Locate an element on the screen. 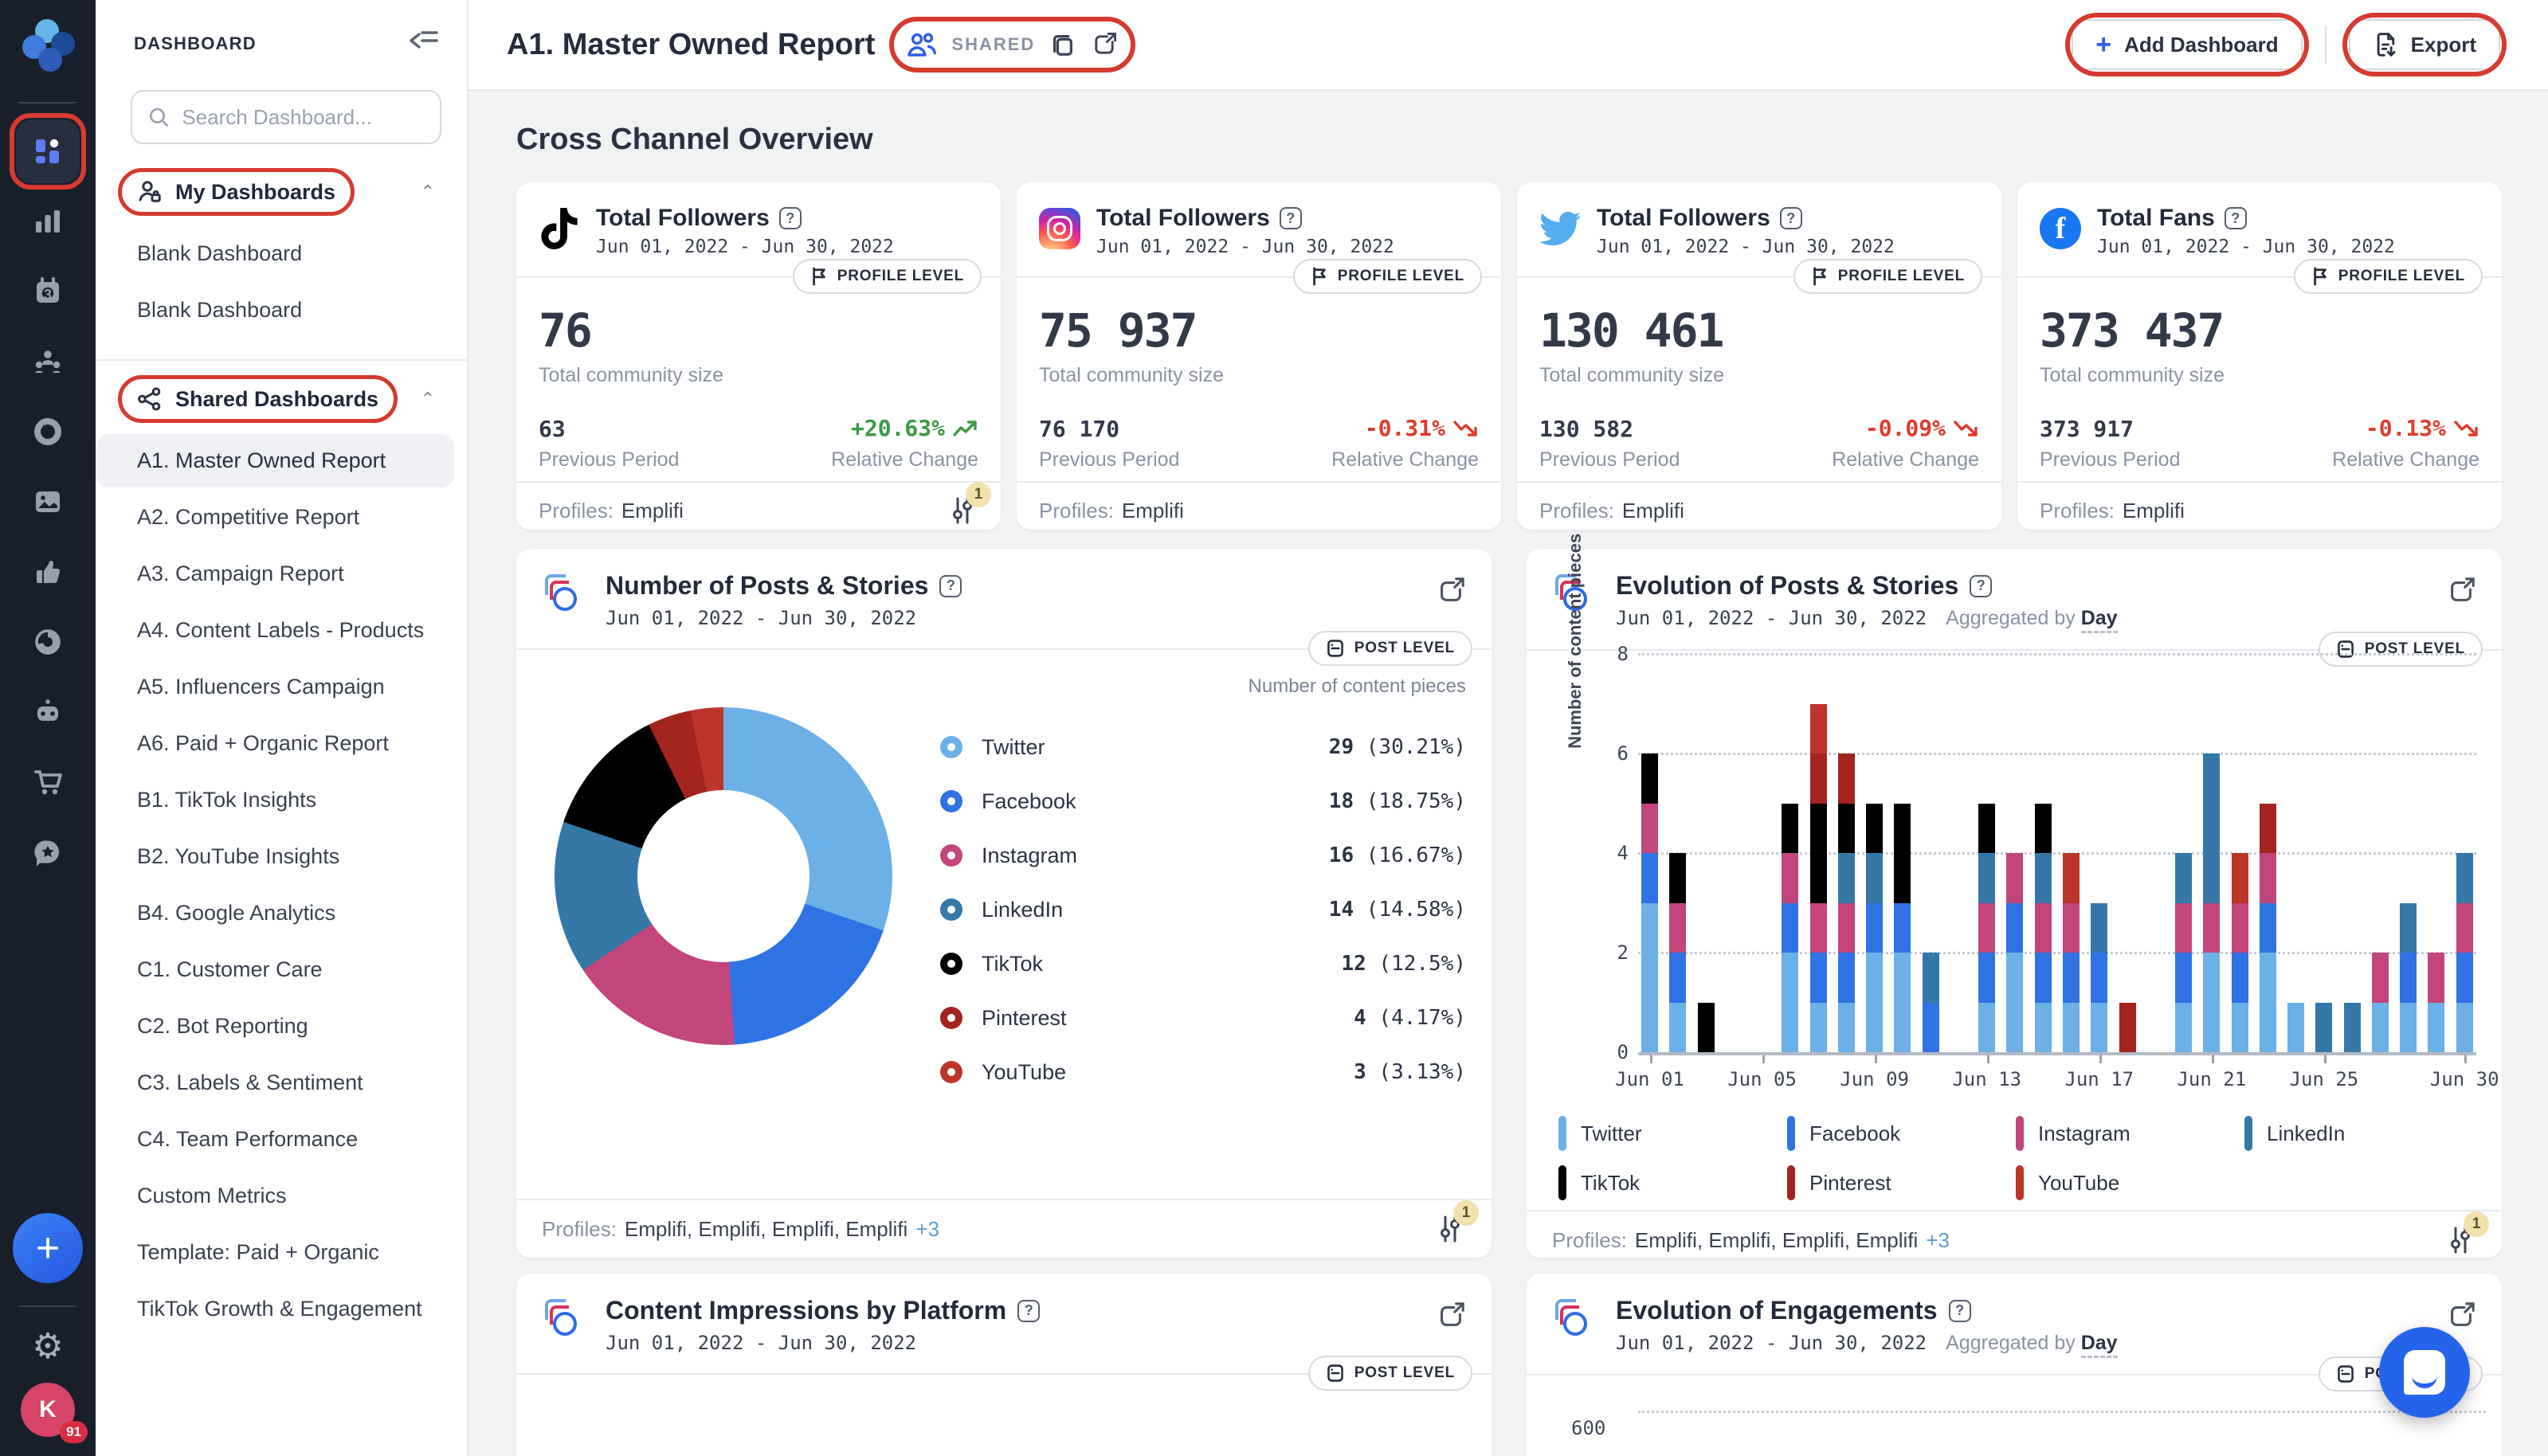 This screenshot has width=2548, height=1456. sidebar-item: A1. Master Owned Report is located at coordinates (275, 460).